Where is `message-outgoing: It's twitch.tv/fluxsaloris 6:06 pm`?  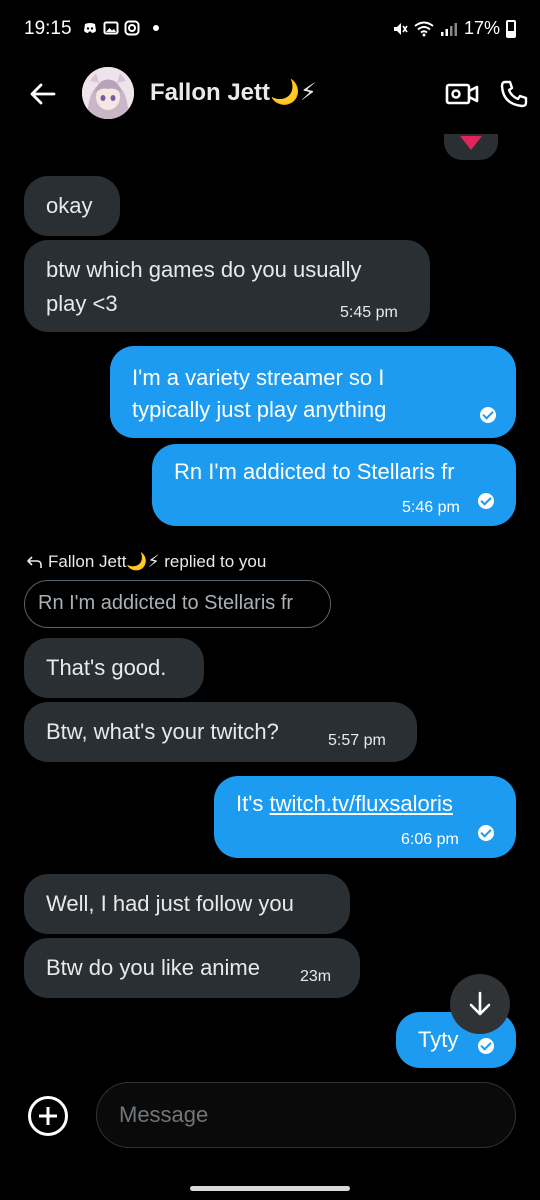
message-outgoing: It's twitch.tv/fluxsaloris 6:06 pm is located at coordinates (365, 817).